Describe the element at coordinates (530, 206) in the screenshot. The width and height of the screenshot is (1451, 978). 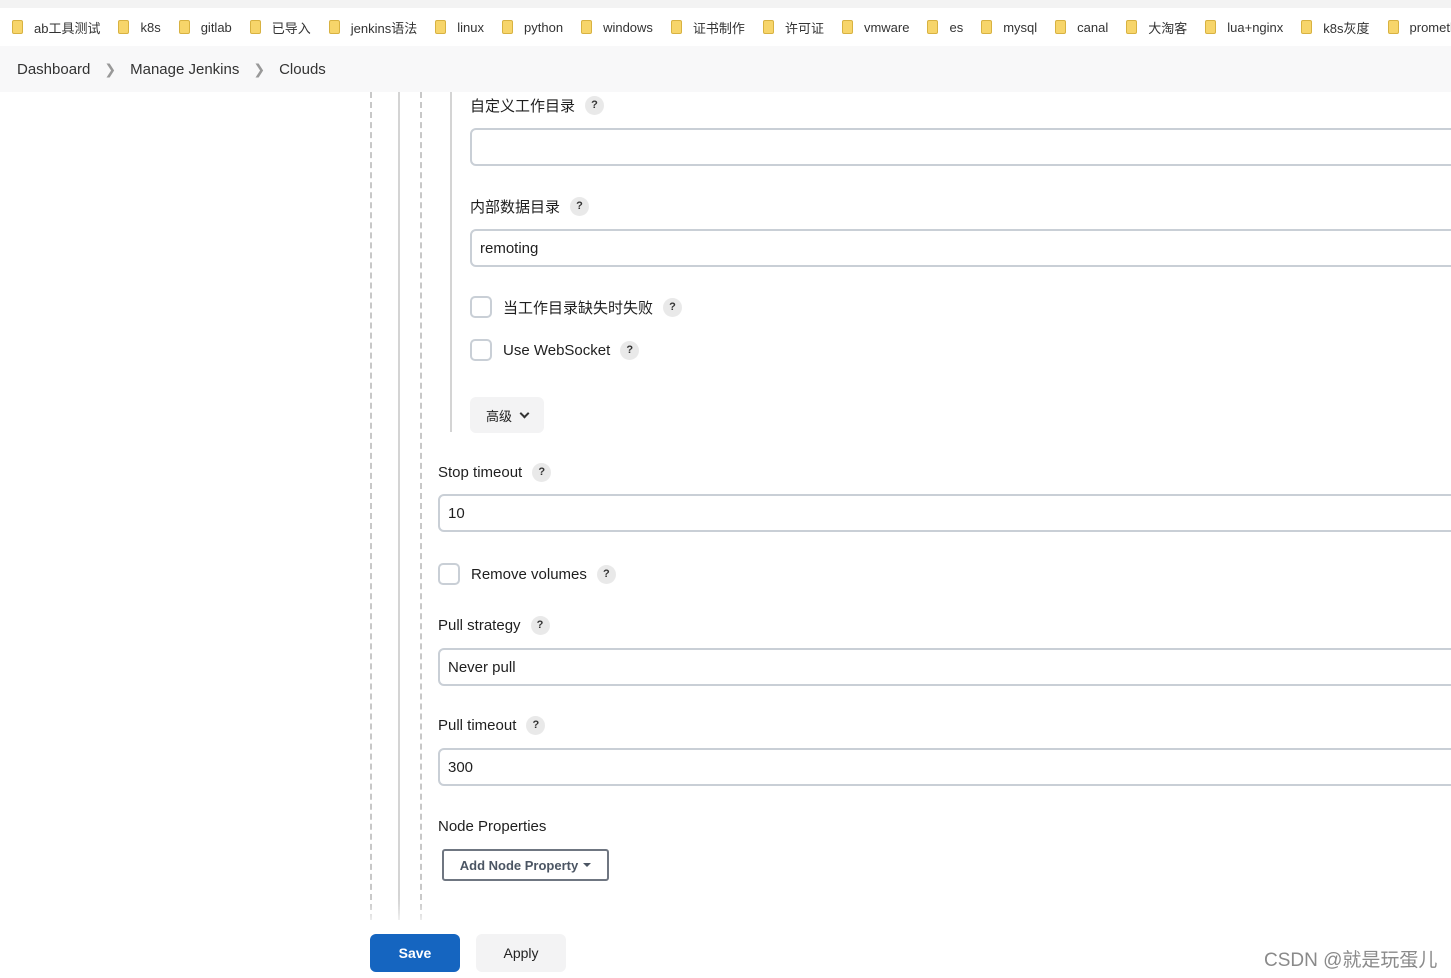
I see `internal-data-dir-label: 内部数据目录 ?` at that location.